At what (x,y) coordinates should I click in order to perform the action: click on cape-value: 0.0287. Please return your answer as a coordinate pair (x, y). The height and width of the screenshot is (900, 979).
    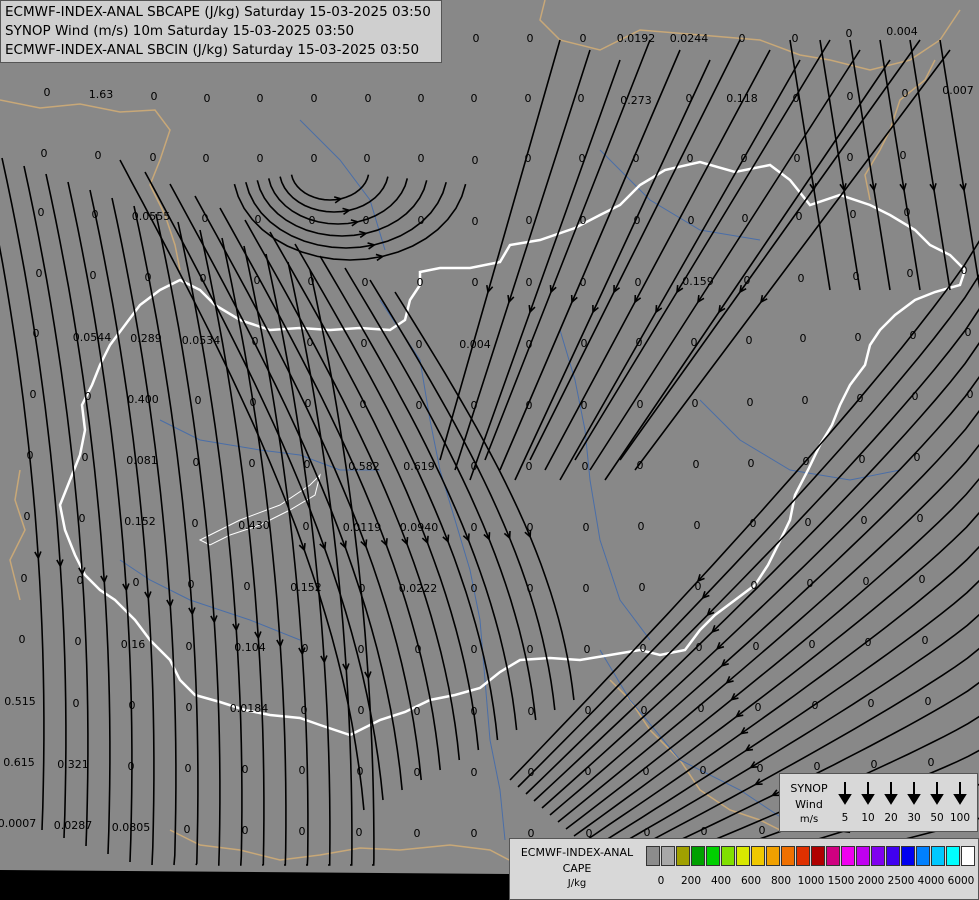
    Looking at the image, I should click on (73, 825).